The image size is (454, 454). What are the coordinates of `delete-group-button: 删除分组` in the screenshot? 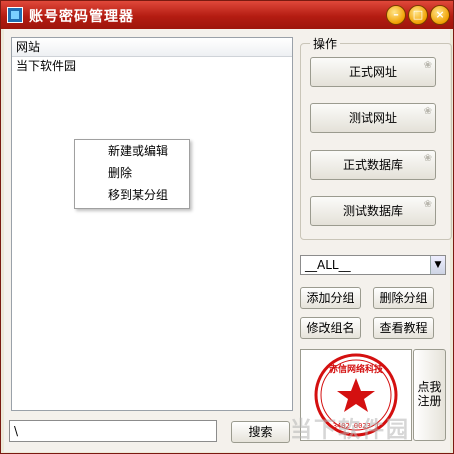 It's located at (403, 298).